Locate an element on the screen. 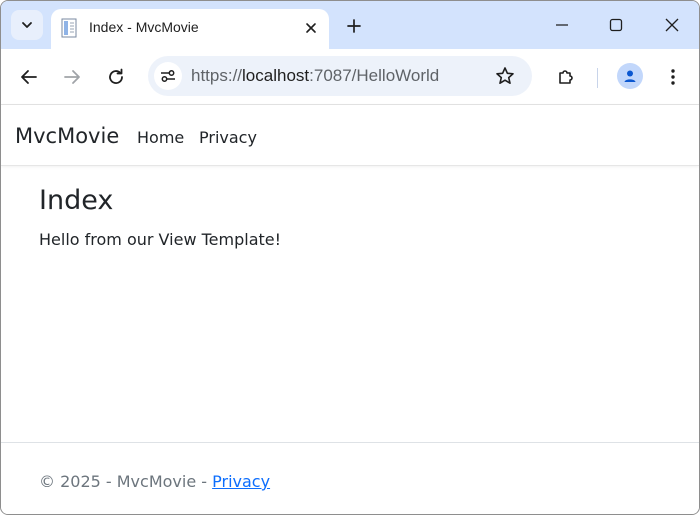 The width and height of the screenshot is (700, 515). page-title: Index is located at coordinates (76, 200).